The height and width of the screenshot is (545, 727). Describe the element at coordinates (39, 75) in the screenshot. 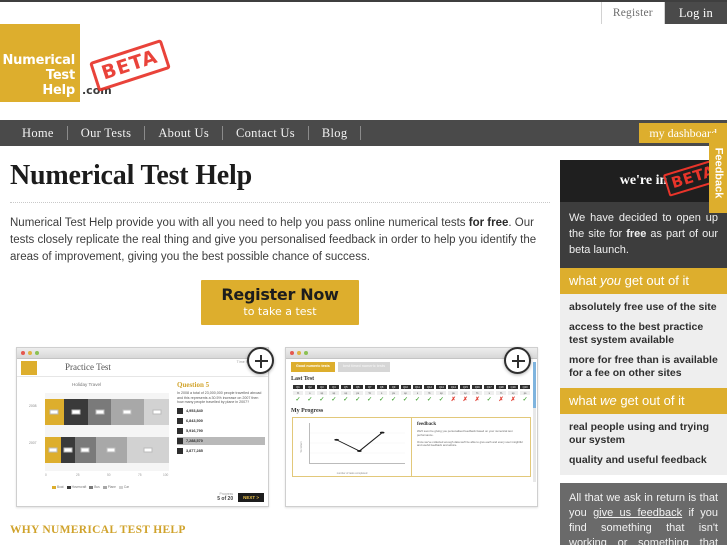

I see `logo-text: Numerical Test Help` at that location.